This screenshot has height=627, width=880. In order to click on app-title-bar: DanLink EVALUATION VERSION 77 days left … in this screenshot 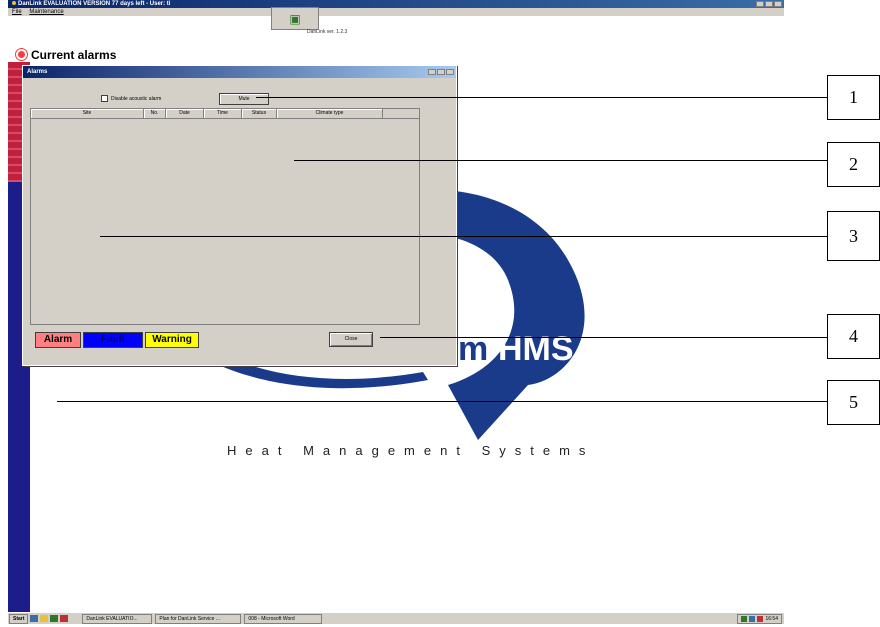, I will do `click(396, 4)`.